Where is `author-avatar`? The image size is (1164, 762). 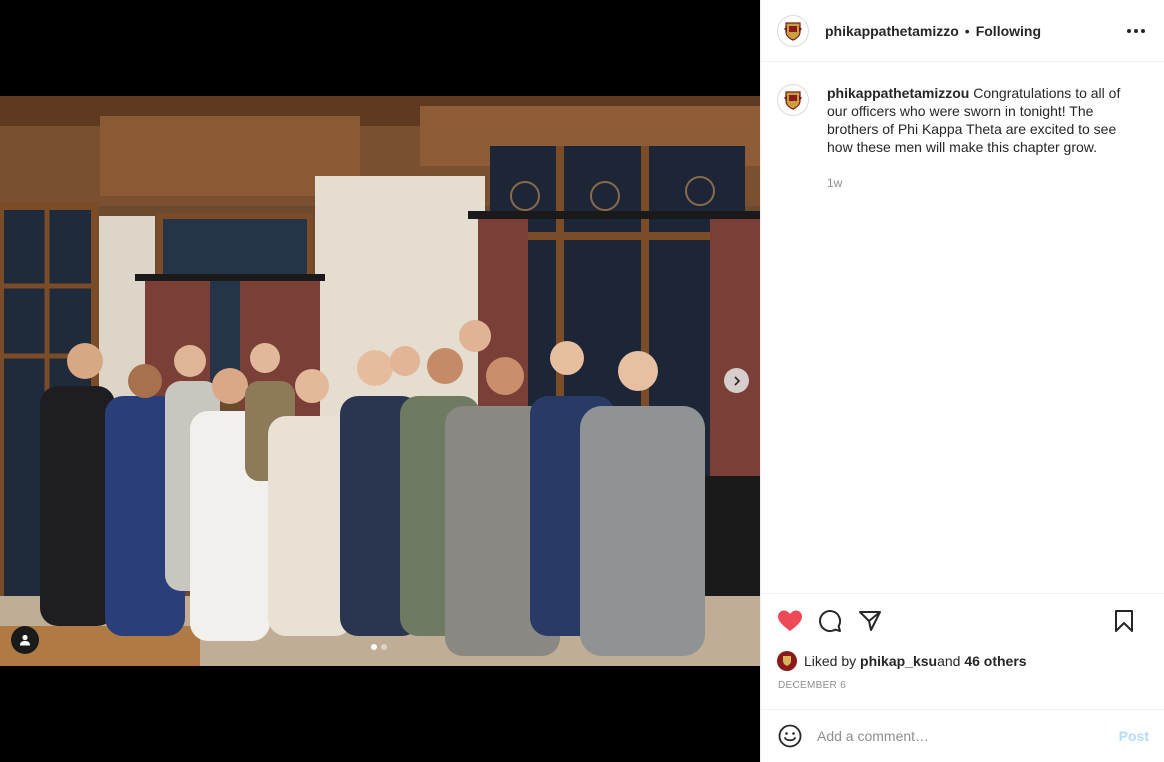
author-avatar is located at coordinates (793, 30).